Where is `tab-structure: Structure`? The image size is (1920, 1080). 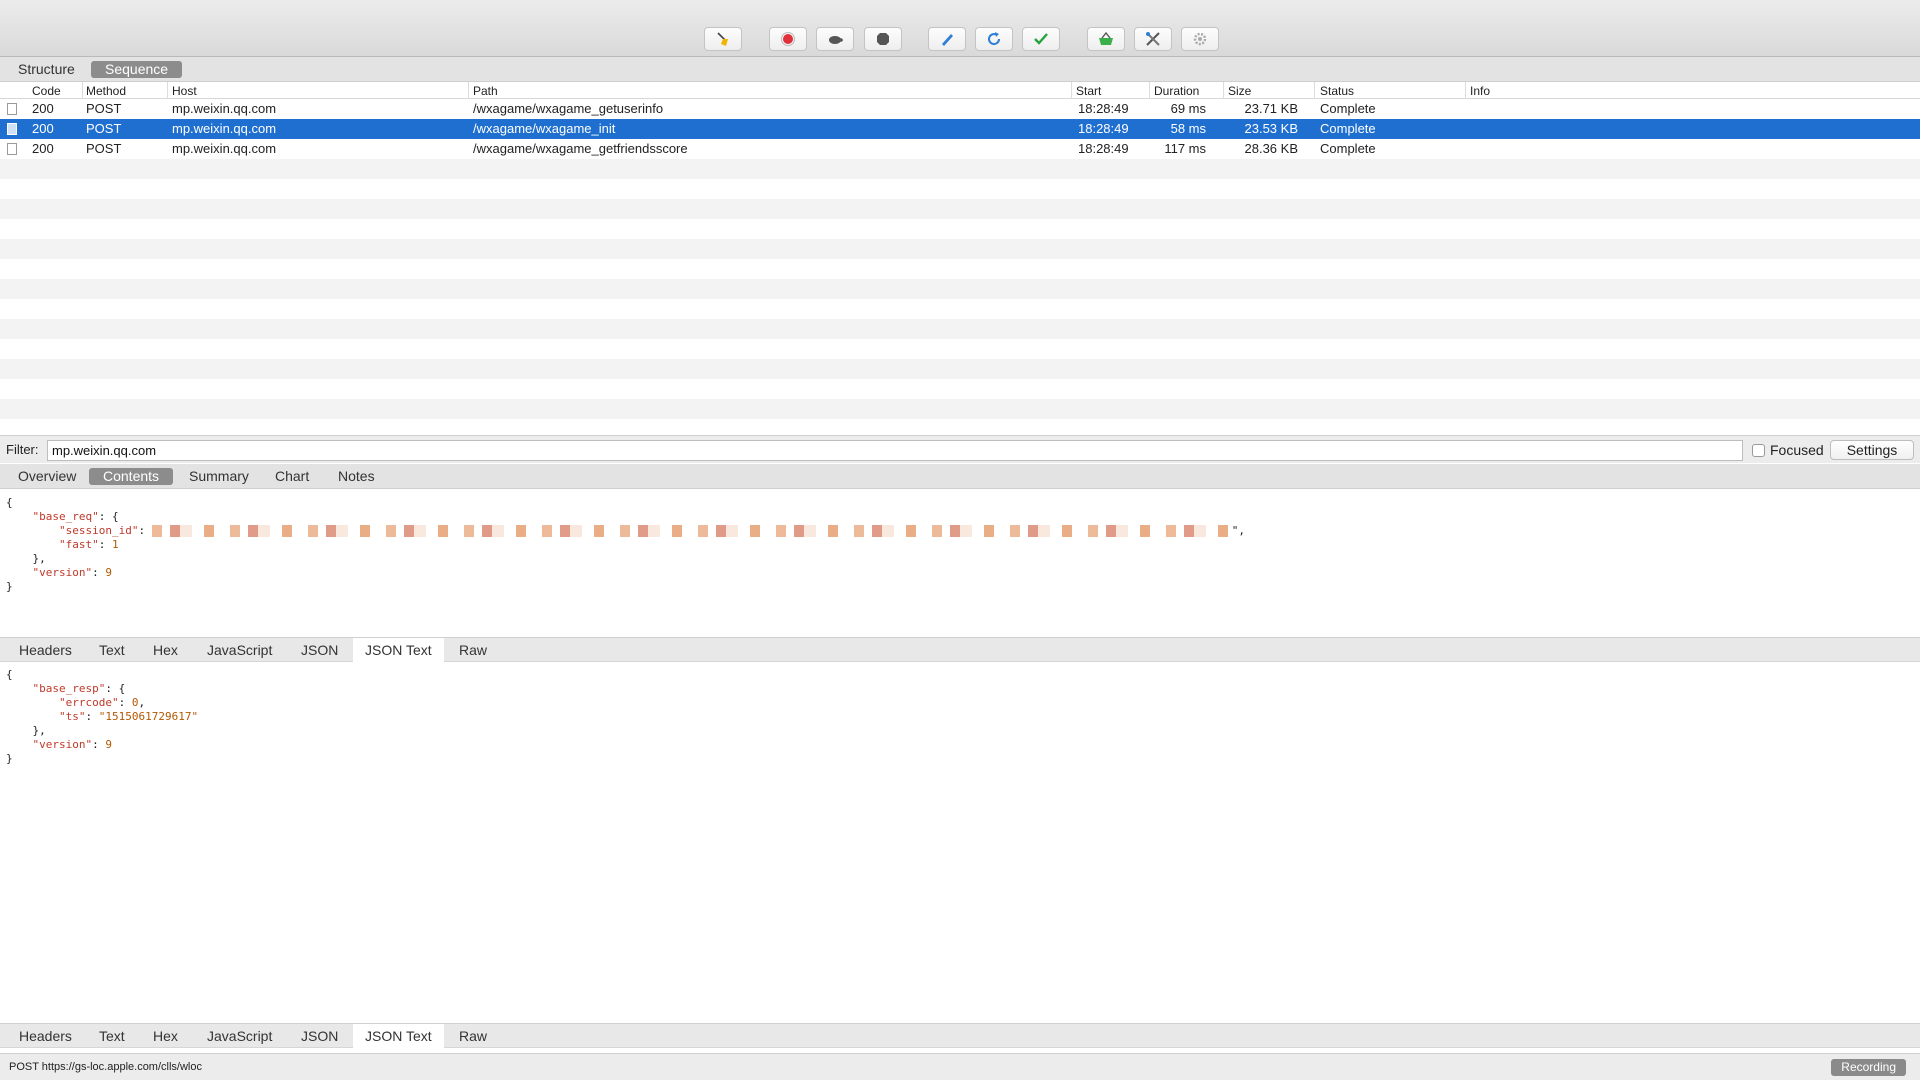 tab-structure: Structure is located at coordinates (46, 69).